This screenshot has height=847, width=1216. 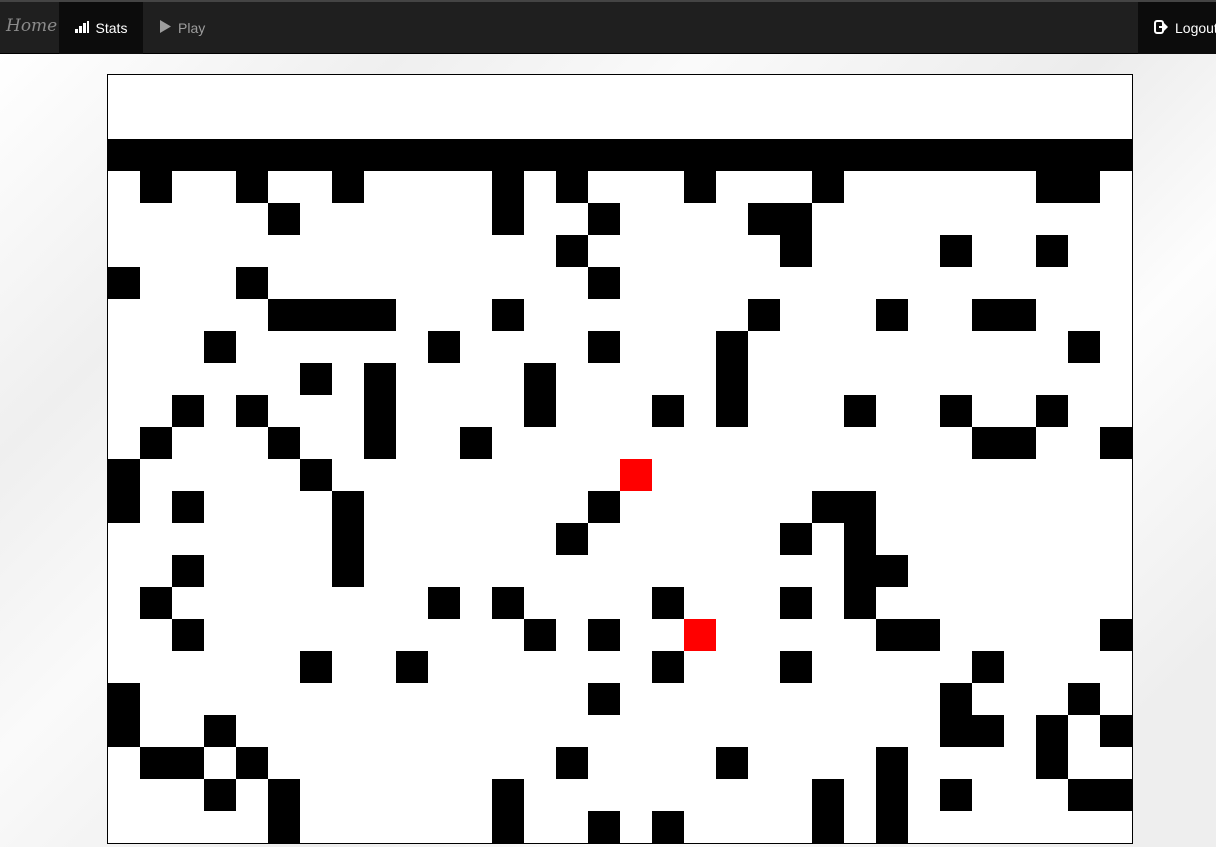 I want to click on nav-stats: Stats, so click(x=101, y=28).